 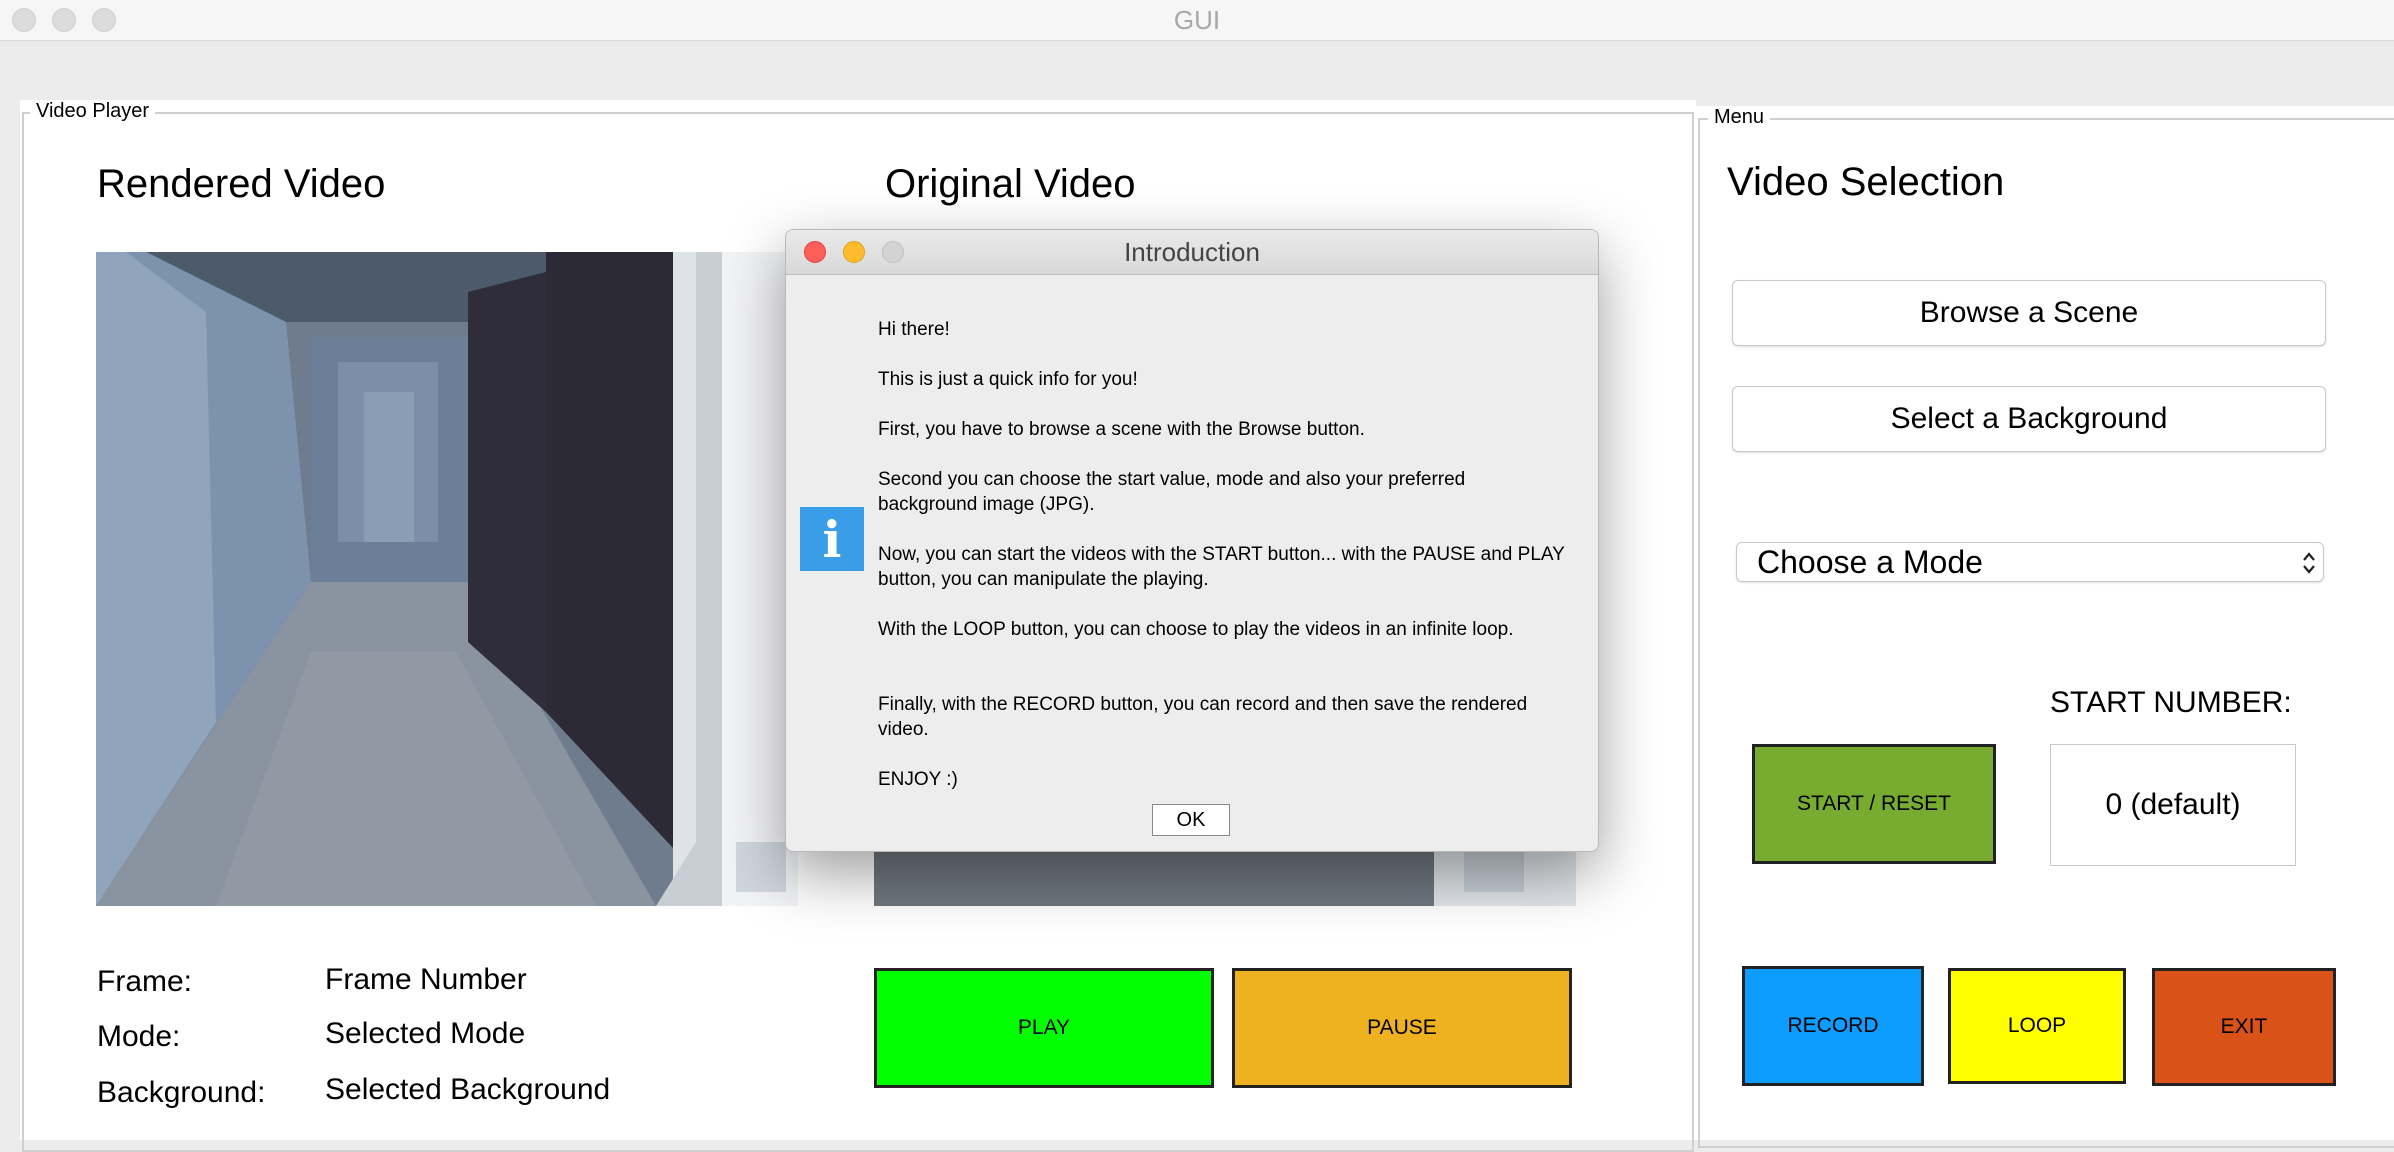 I want to click on exit-button: EXIT, so click(x=2244, y=1027).